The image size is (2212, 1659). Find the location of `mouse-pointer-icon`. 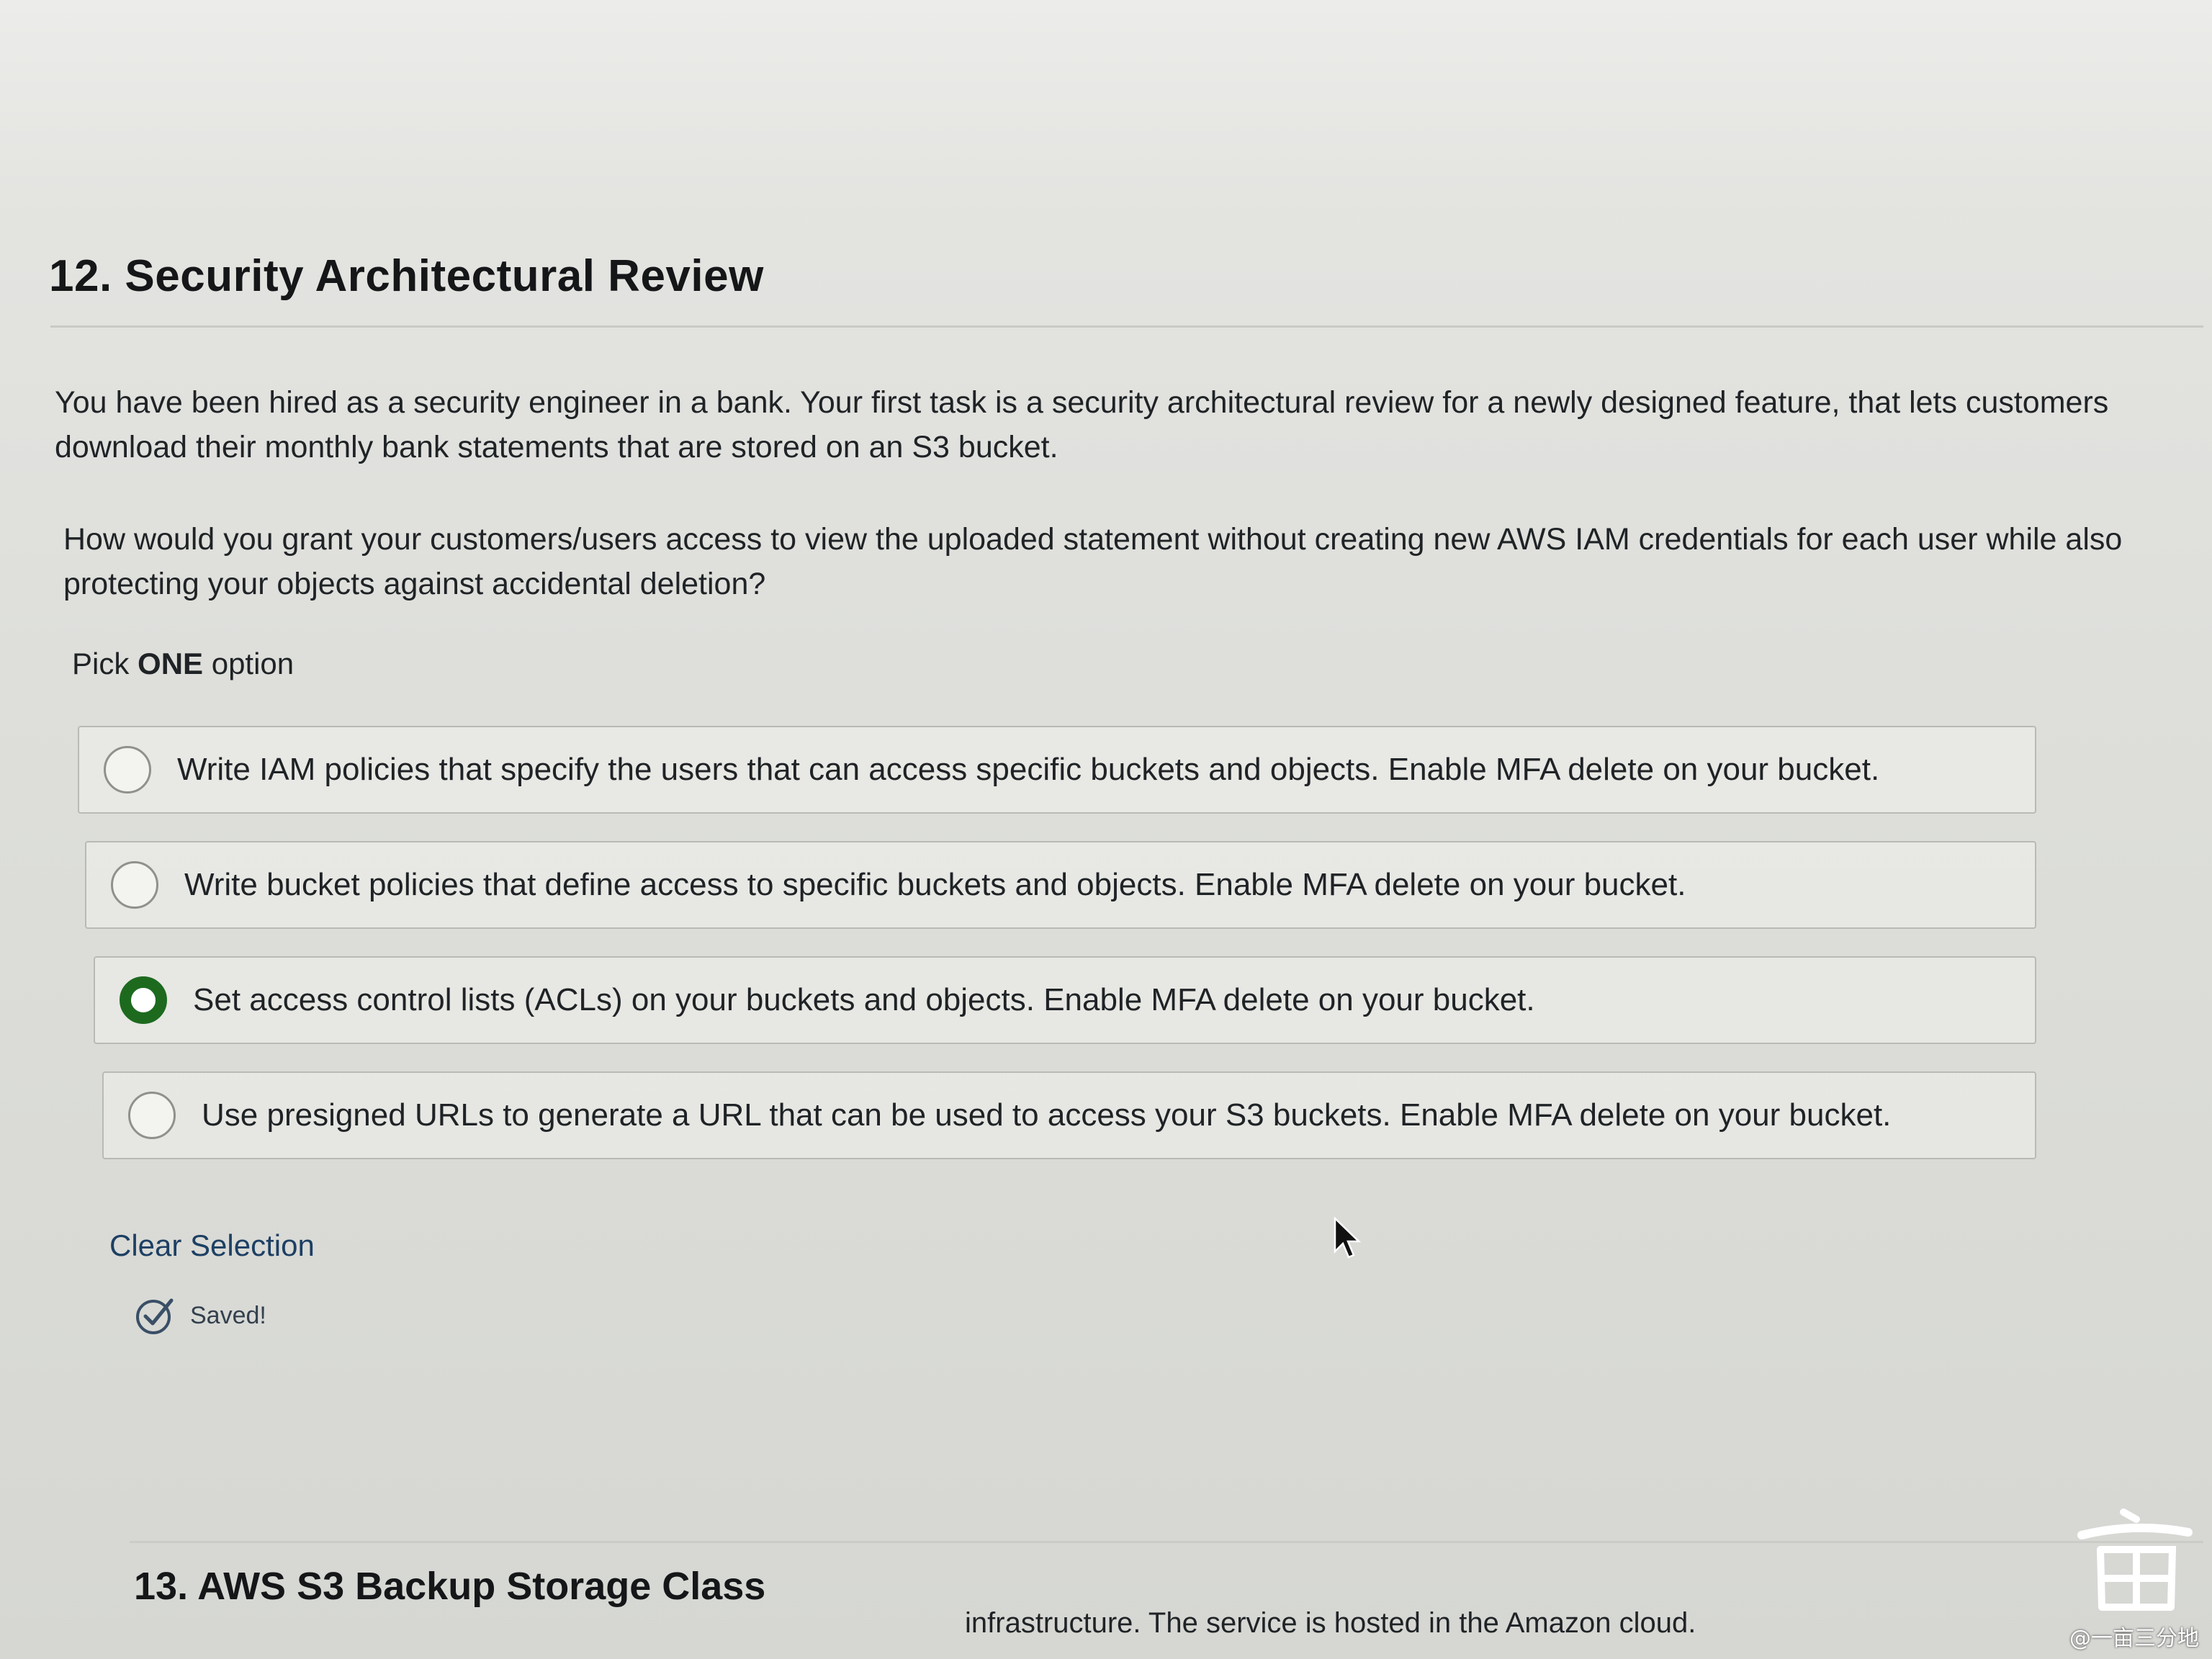

mouse-pointer-icon is located at coordinates (1347, 1238).